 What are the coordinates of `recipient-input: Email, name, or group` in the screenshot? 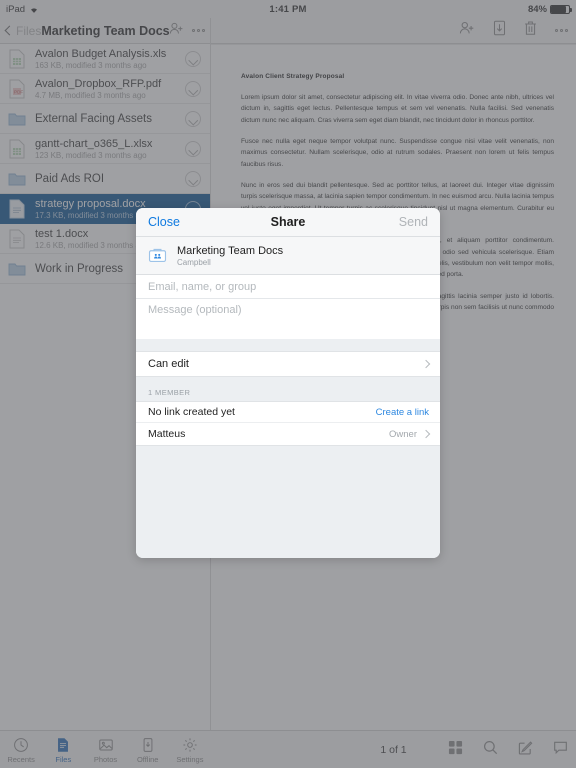 It's located at (288, 287).